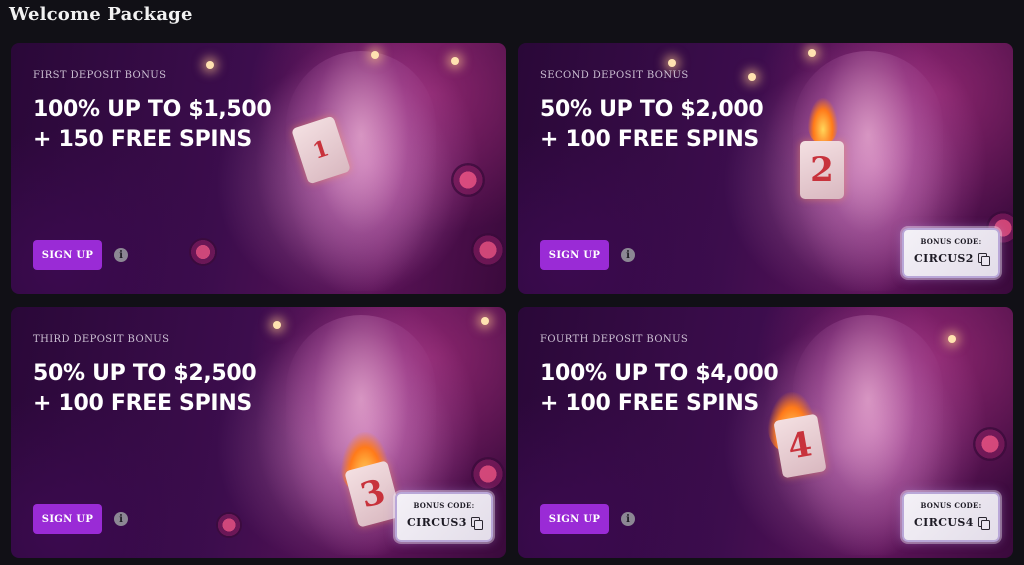 Image resolution: width=1024 pixels, height=565 pixels. Describe the element at coordinates (652, 125) in the screenshot. I see `bonus-headline: 50% UP TO $2,000 + 100 FREE SPINS` at that location.